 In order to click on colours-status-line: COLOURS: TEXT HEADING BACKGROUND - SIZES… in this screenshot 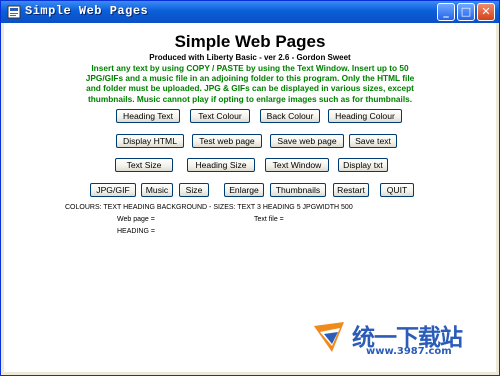, I will do `click(209, 207)`.